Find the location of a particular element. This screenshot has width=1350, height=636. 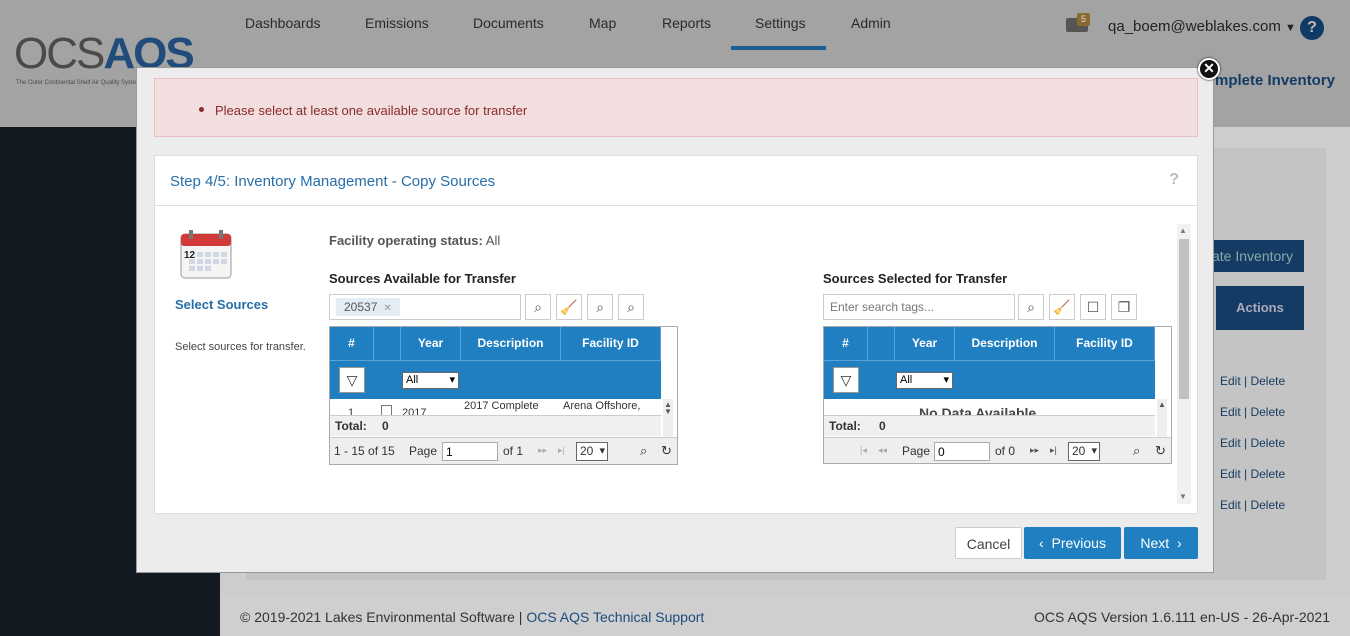

support-link: OCS AQS Technical Support is located at coordinates (615, 617).